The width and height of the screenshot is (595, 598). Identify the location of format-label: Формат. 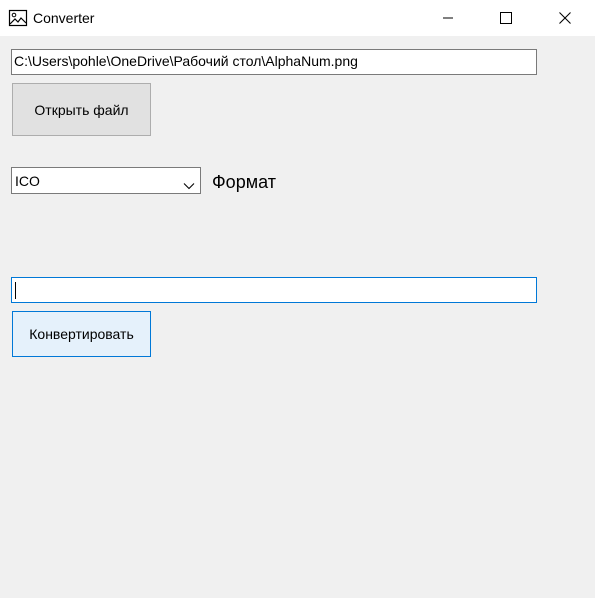
(244, 182).